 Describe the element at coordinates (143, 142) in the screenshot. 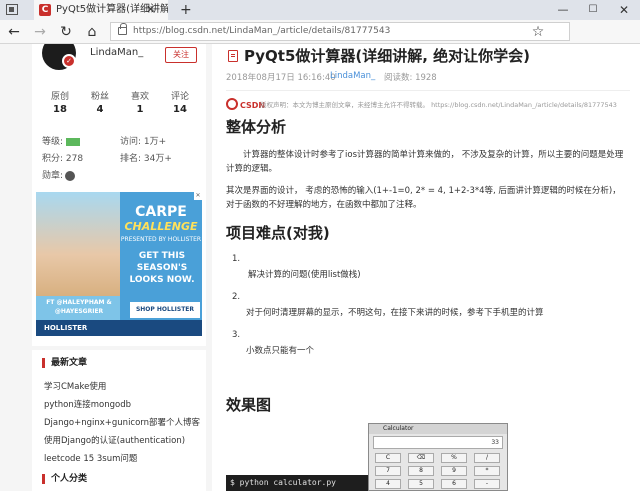

I see `visits-row: 访问: 1万+` at that location.